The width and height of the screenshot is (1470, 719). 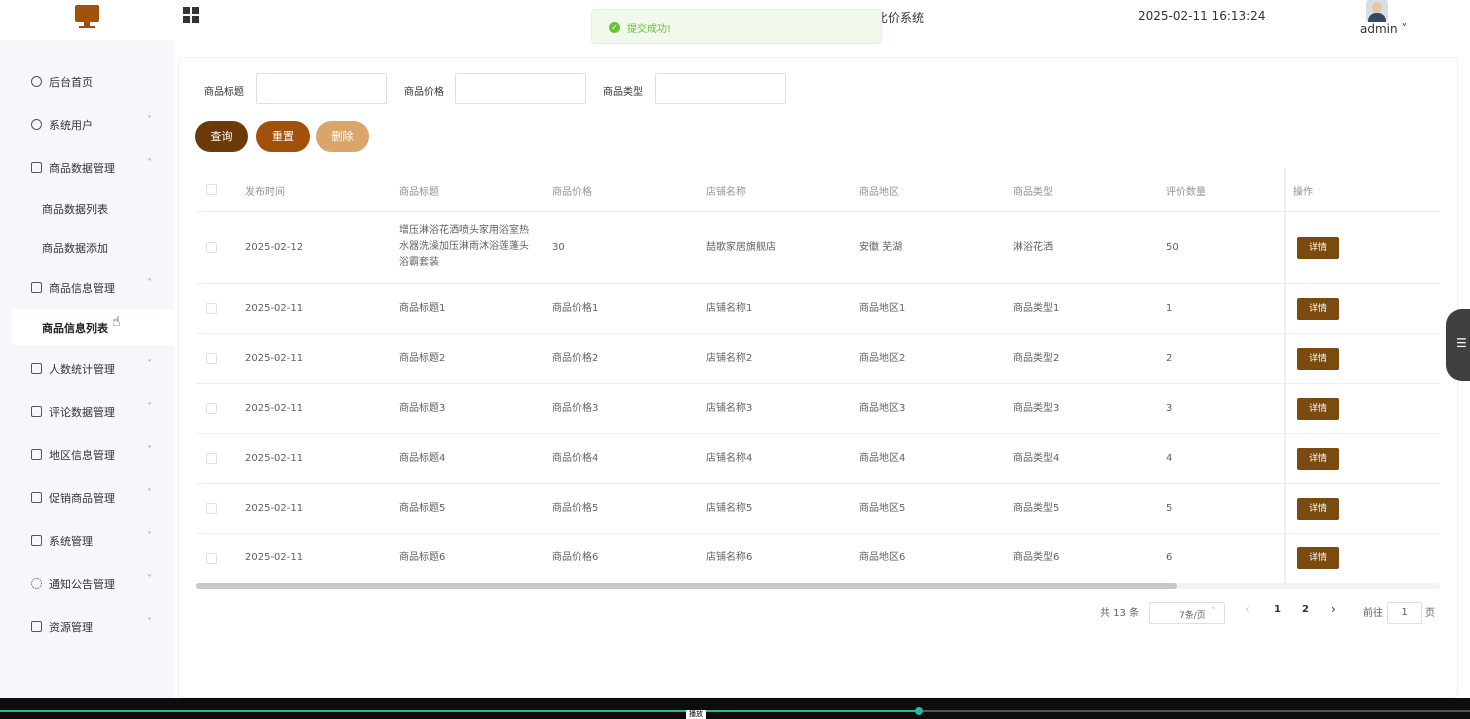 What do you see at coordinates (720, 88) in the screenshot?
I see `type-filter-input` at bounding box center [720, 88].